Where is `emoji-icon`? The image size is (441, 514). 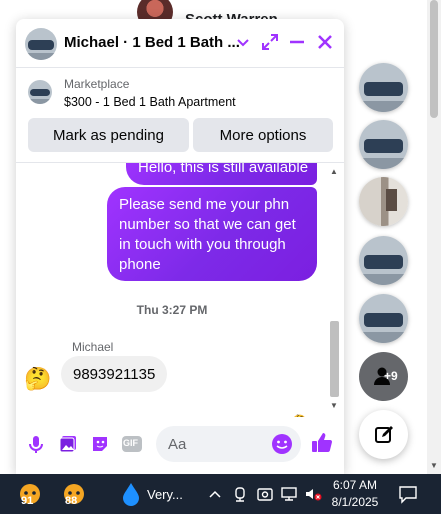 emoji-icon is located at coordinates (282, 444).